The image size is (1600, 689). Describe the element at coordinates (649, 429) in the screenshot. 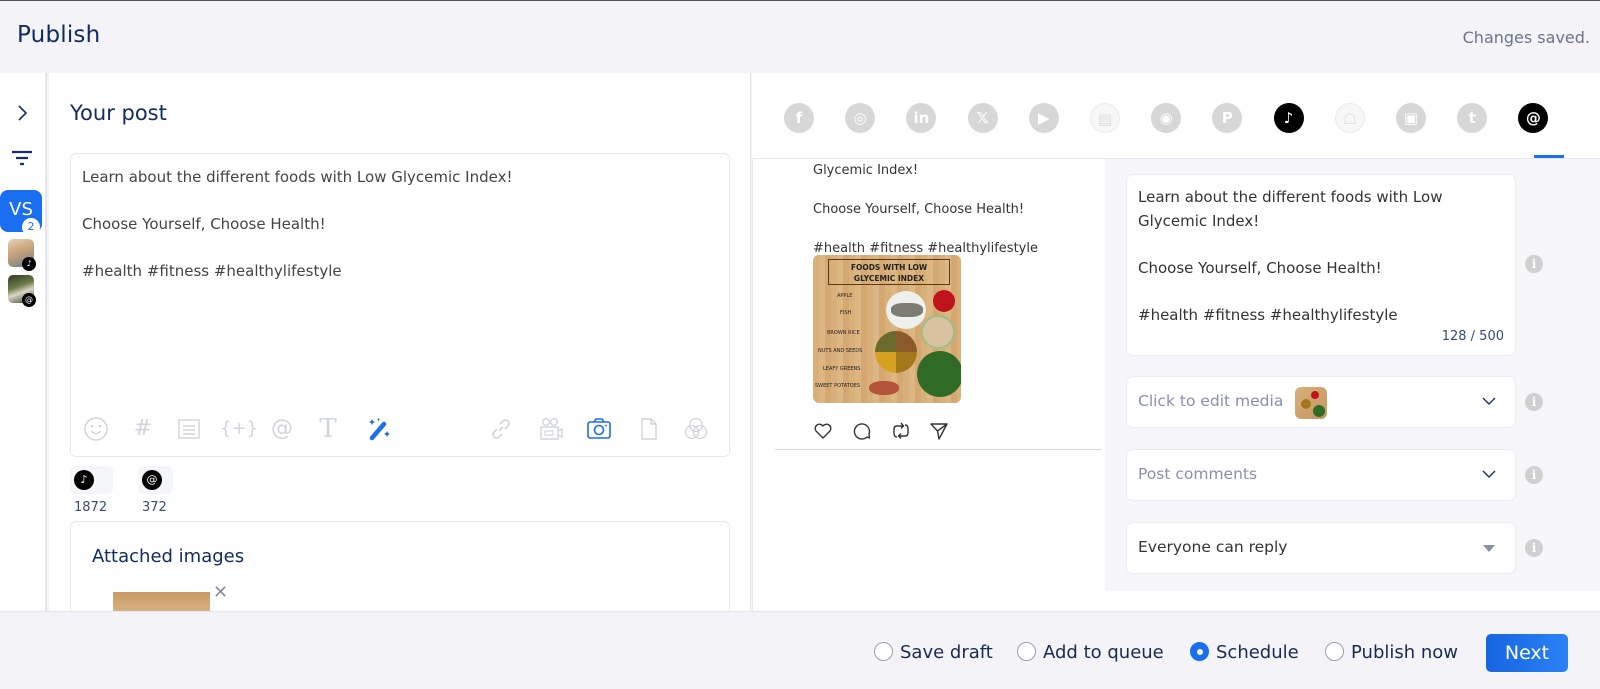

I see `document-icon` at that location.